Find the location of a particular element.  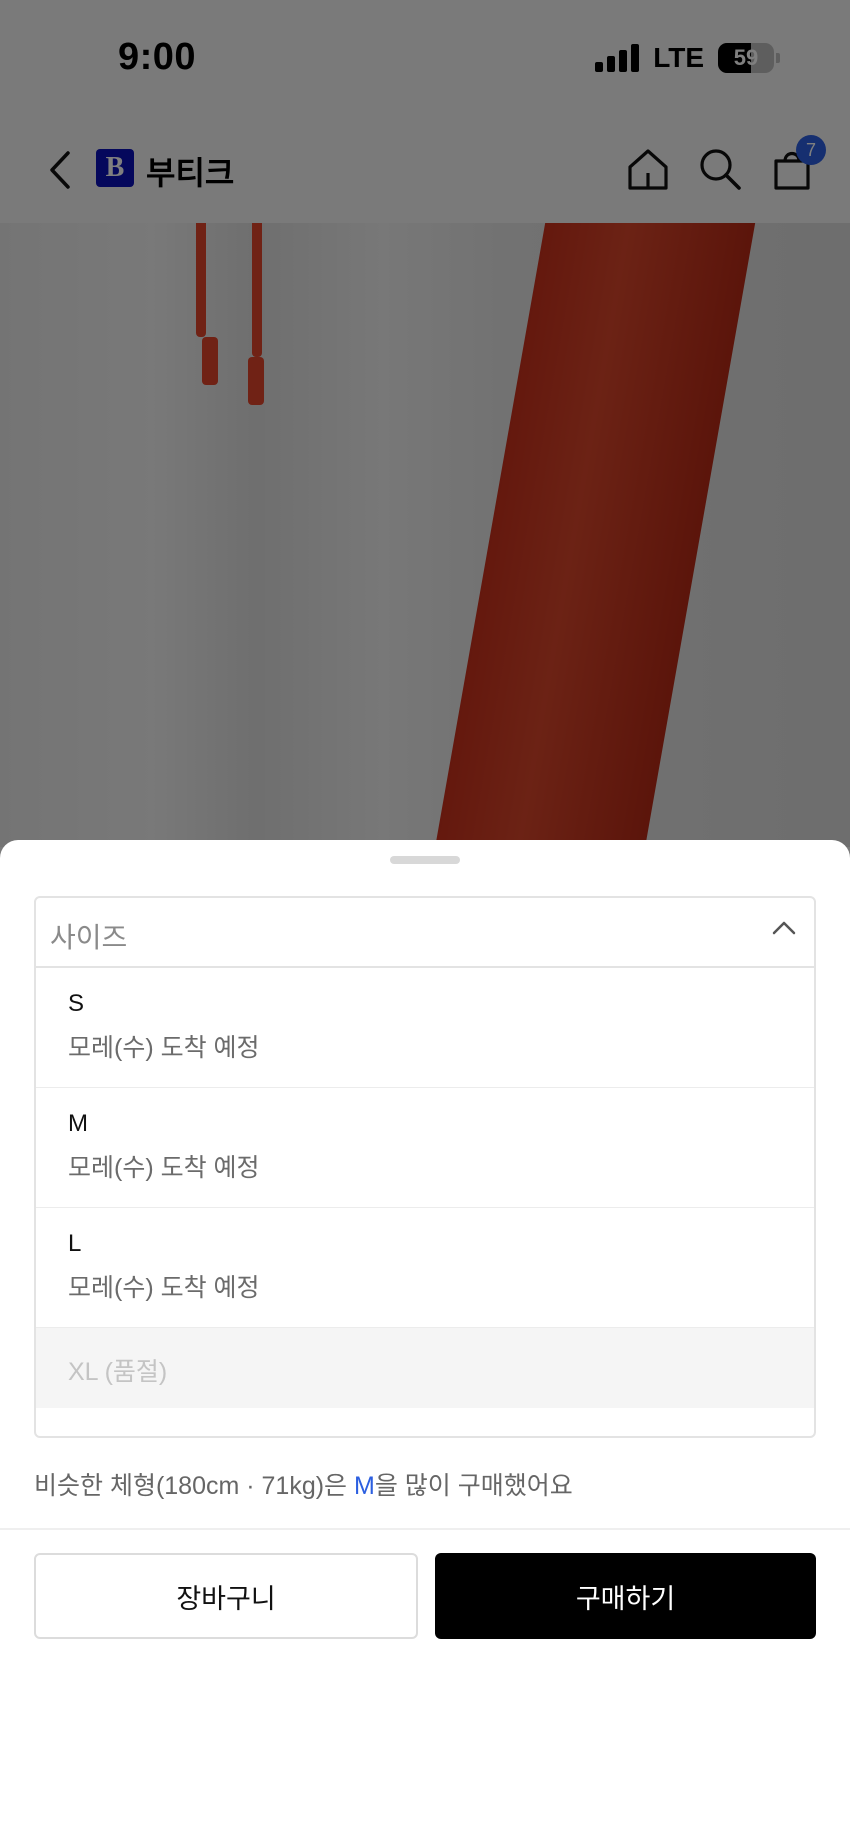

buy-now-button: 구매하기 is located at coordinates (625, 1596).